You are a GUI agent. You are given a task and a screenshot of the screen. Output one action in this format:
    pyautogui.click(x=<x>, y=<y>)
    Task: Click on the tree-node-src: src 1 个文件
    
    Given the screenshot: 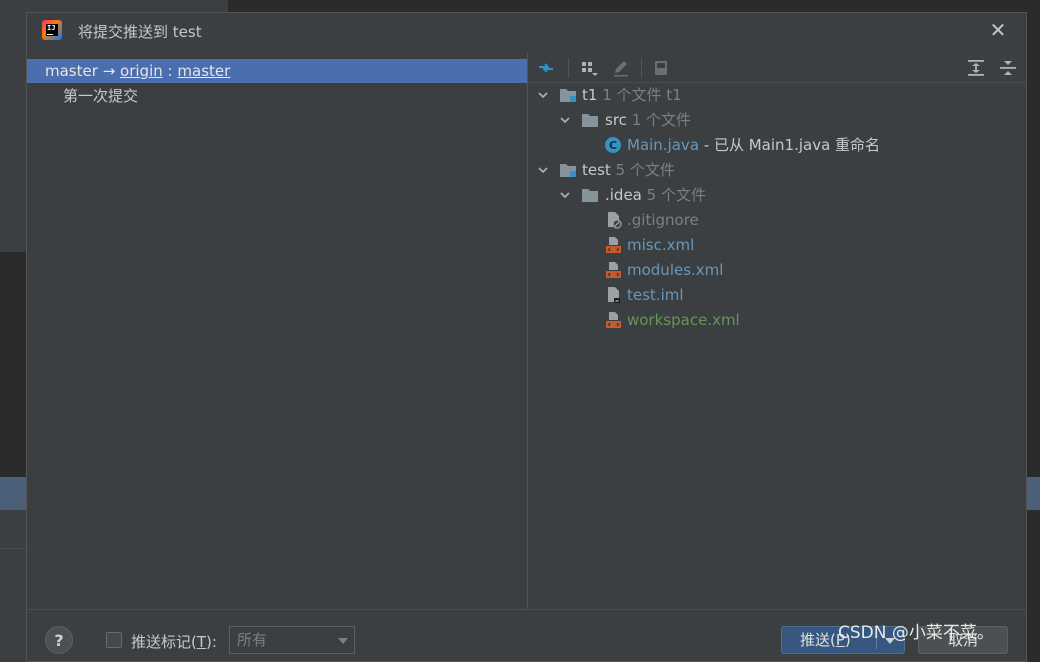 What is the action you would take?
    pyautogui.click(x=777, y=120)
    